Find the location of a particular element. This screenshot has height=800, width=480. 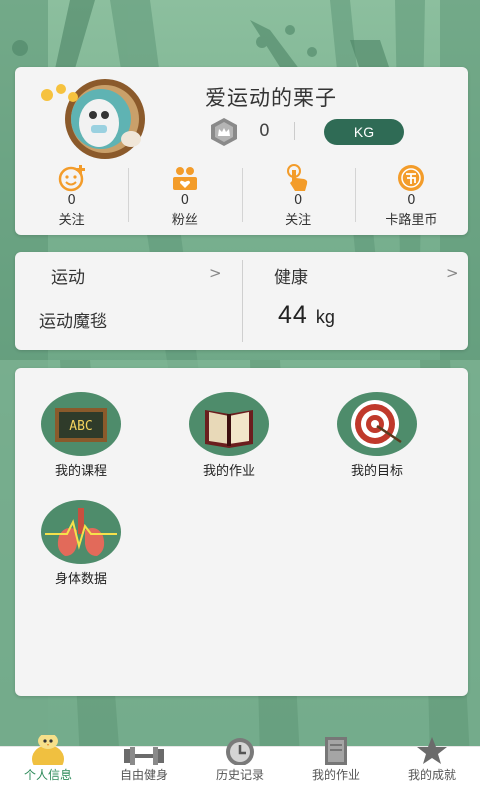

nav-history: 历史记录 is located at coordinates (240, 769).